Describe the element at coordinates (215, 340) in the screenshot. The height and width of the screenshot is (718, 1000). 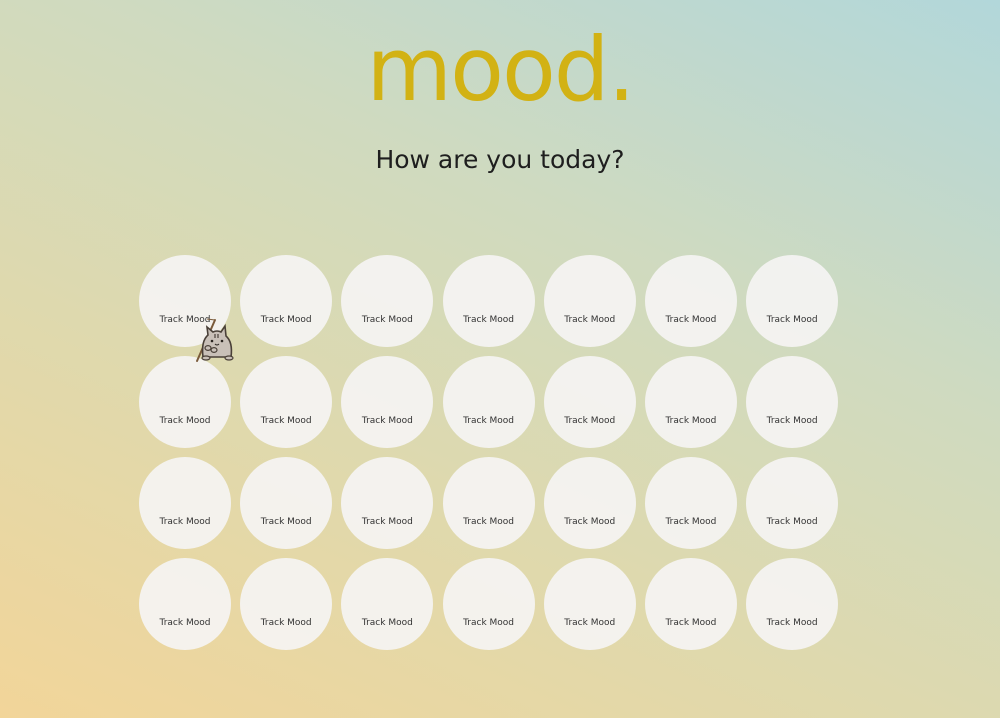
I see `cat-fishing-icon` at that location.